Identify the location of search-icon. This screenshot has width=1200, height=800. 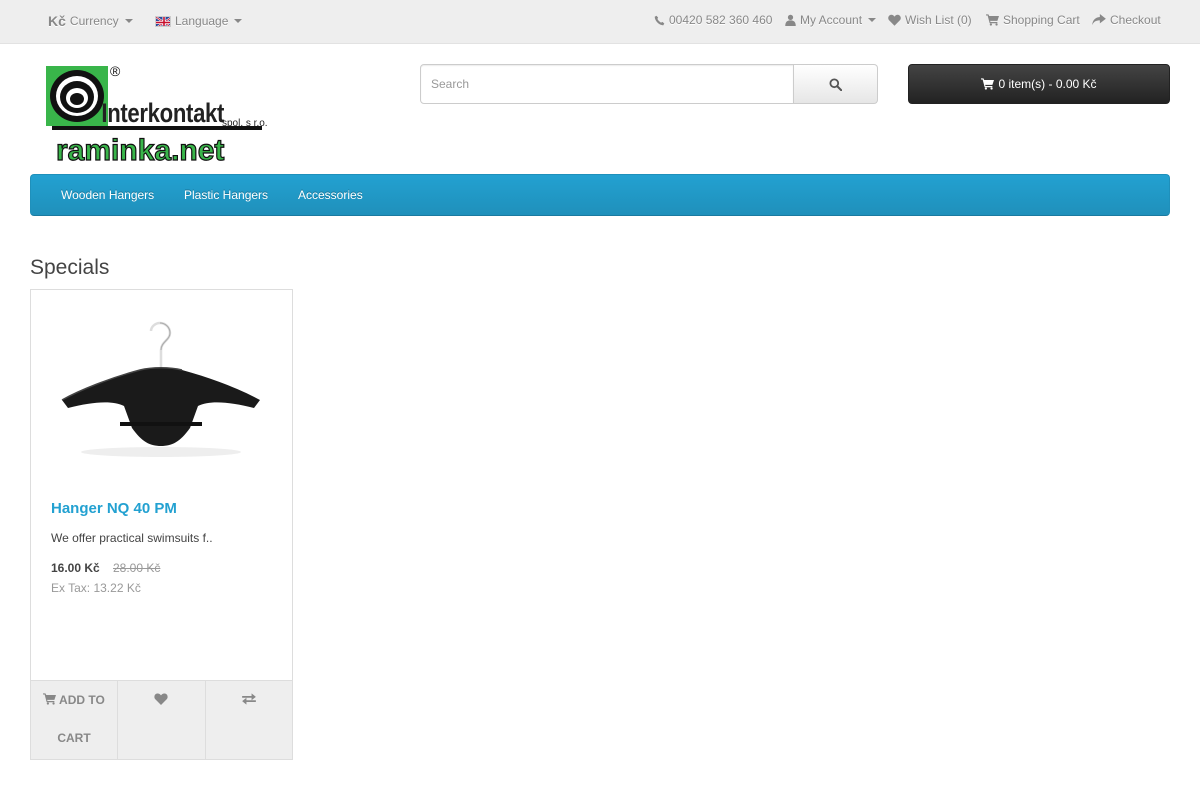
(835, 84).